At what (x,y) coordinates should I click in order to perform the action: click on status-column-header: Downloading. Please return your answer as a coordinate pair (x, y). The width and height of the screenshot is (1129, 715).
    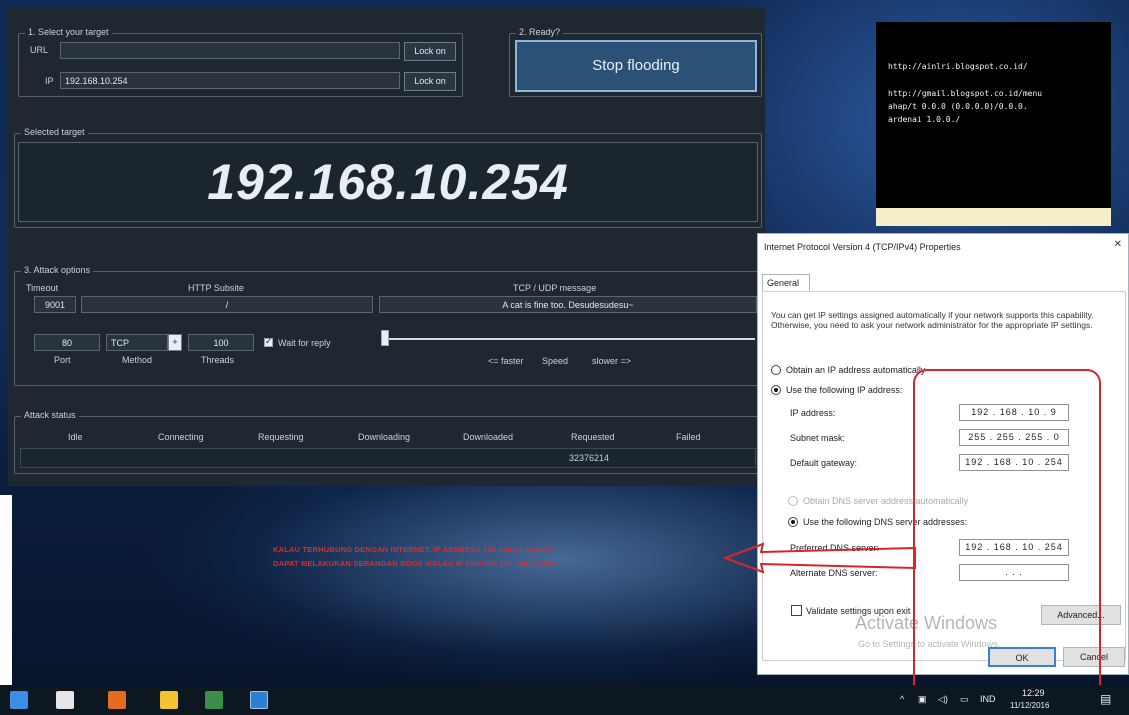
    Looking at the image, I should click on (384, 437).